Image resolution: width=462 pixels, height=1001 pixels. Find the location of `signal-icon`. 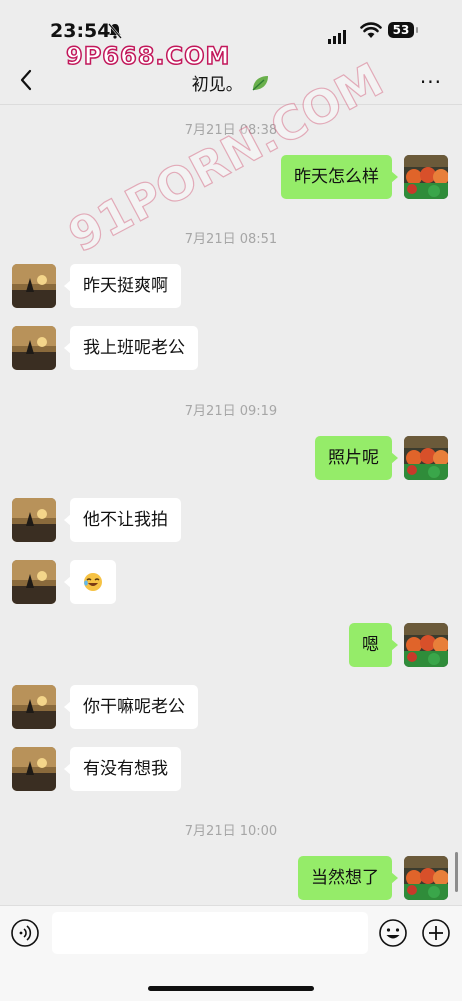

signal-icon is located at coordinates (338, 34).